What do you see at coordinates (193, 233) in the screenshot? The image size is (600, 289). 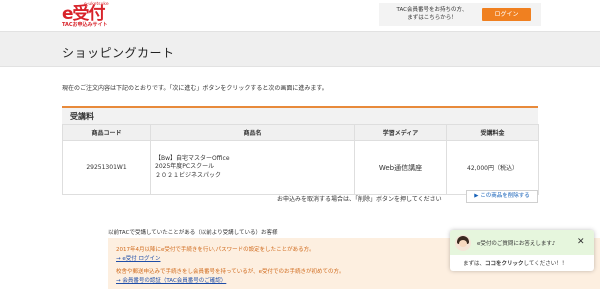 I see `previous-member-heading: 以前TACで受講していたことがある（以前より受講している）お客様` at bounding box center [193, 233].